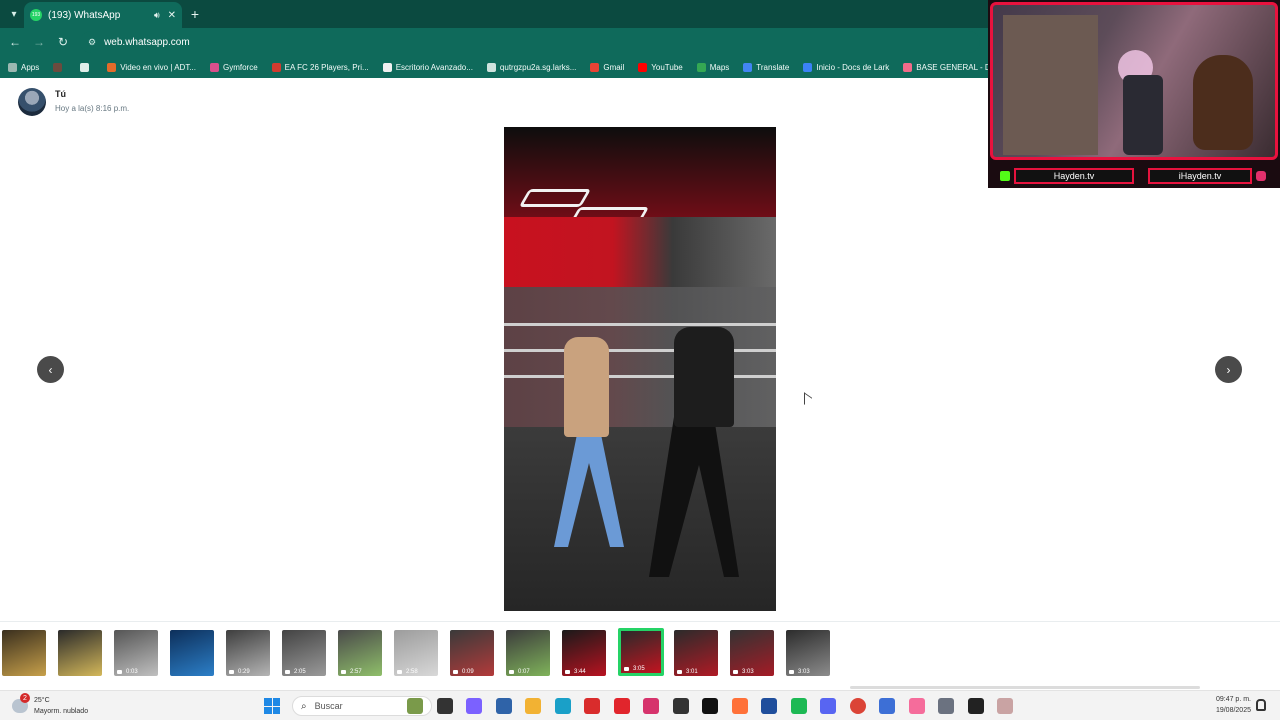  I want to click on app-dark-icon, so click(680, 706).